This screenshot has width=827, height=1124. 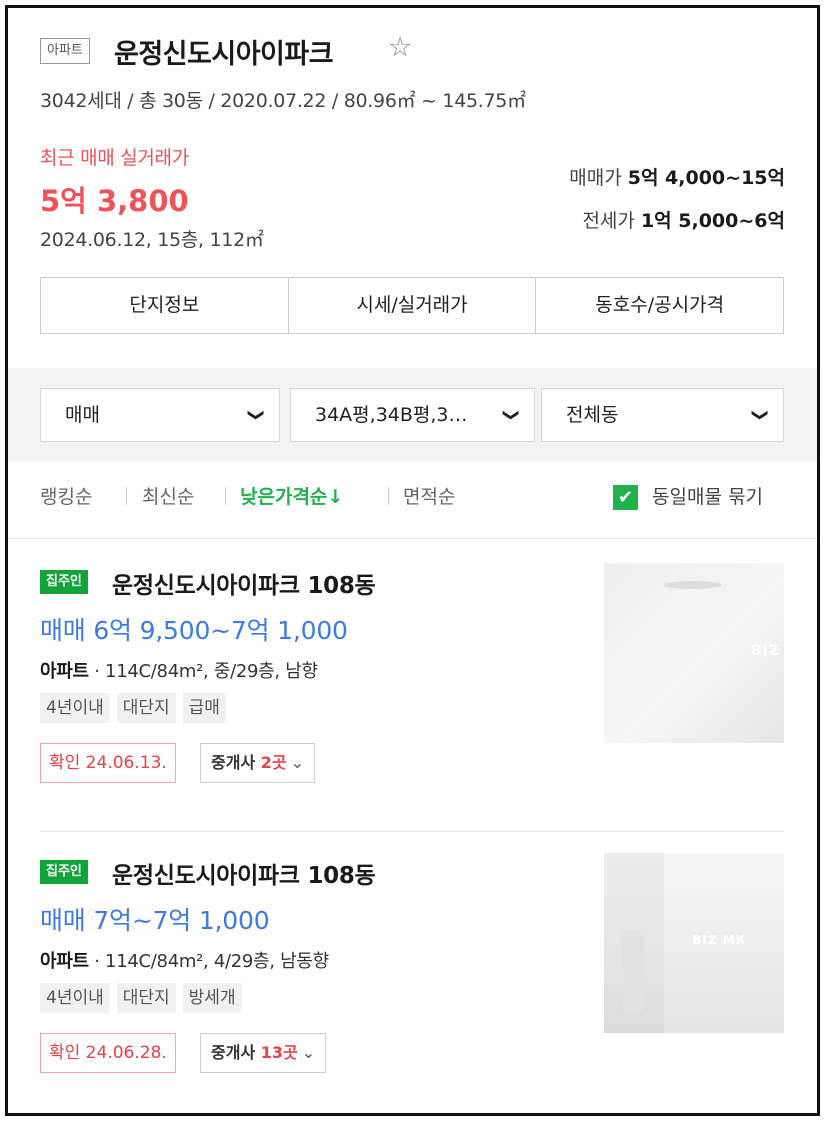 What do you see at coordinates (160, 415) in the screenshot?
I see `trade-type-select: 매매 ❯` at bounding box center [160, 415].